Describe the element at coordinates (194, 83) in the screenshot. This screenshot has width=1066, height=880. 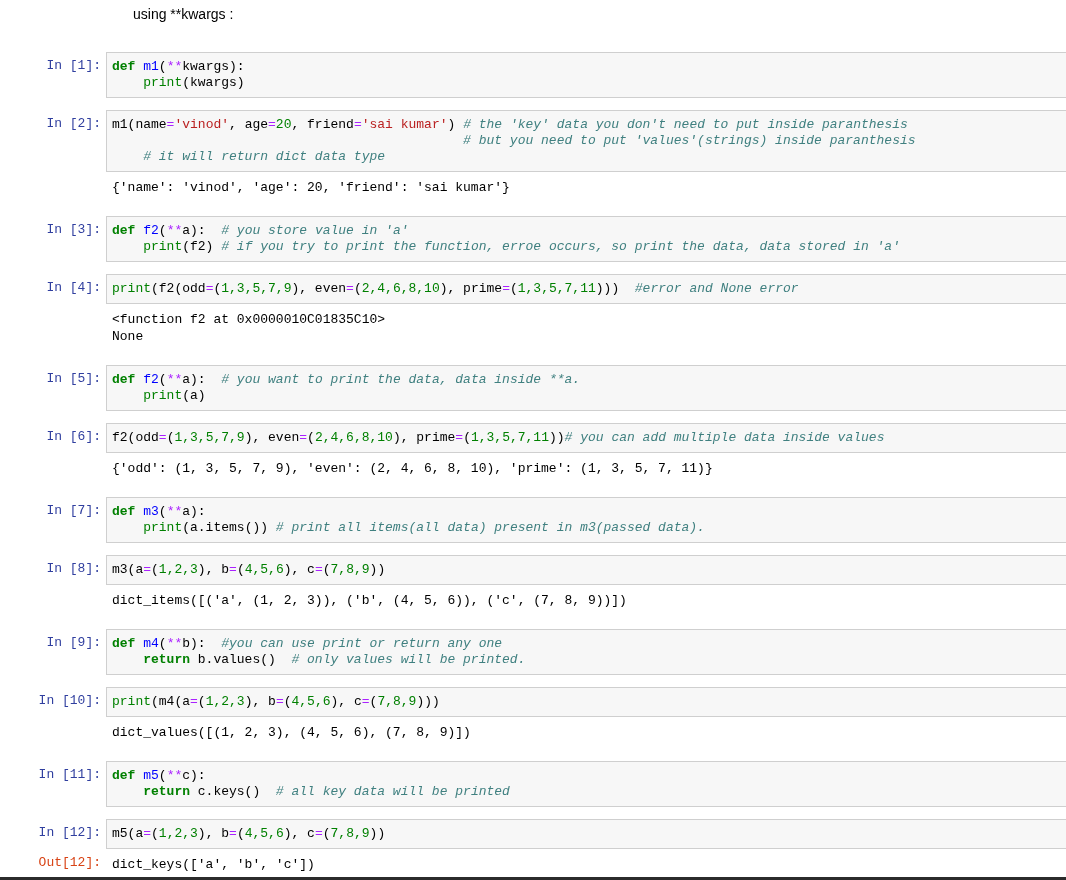
I see `code-line: print(kwargs)` at that location.